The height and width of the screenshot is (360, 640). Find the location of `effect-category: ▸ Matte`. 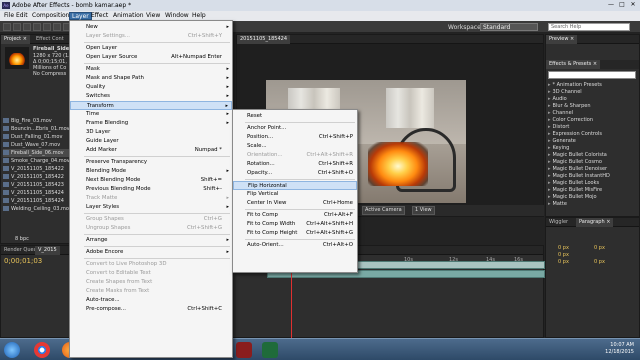

effect-category: ▸ Matte is located at coordinates (557, 204).